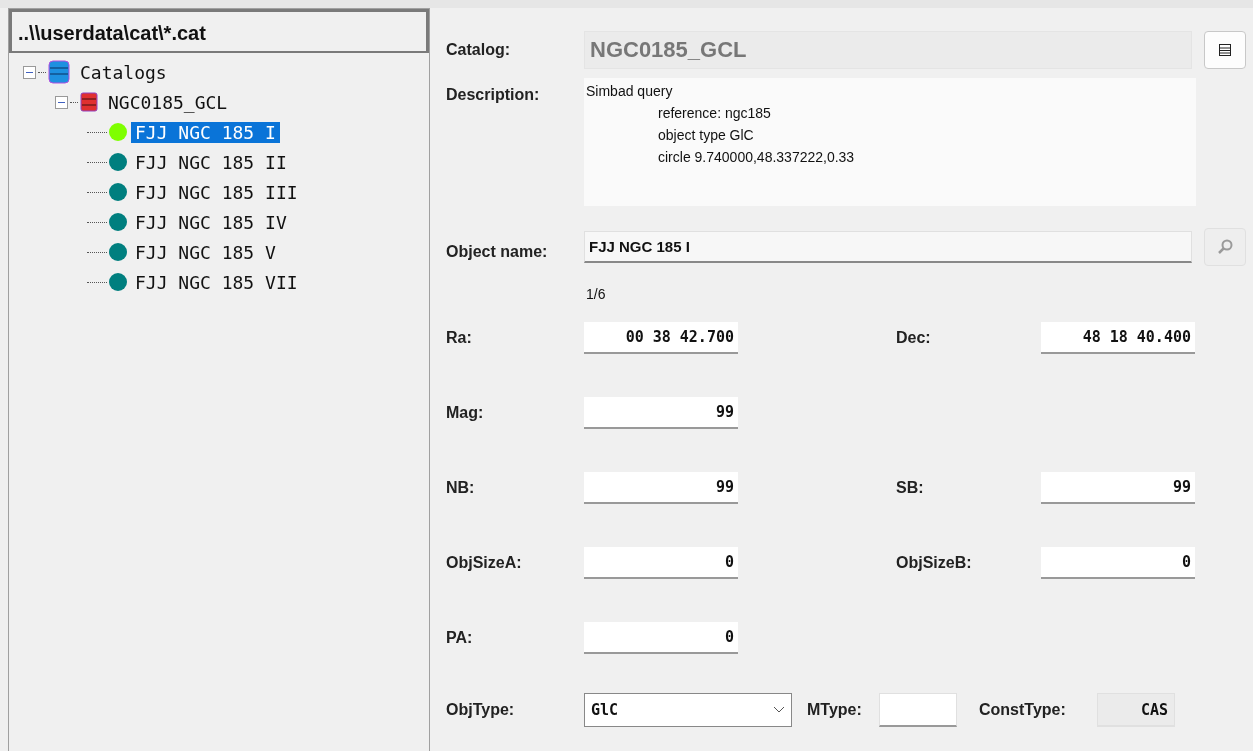 This screenshot has width=1253, height=751. Describe the element at coordinates (461, 487) in the screenshot. I see `field-label: NB:` at that location.